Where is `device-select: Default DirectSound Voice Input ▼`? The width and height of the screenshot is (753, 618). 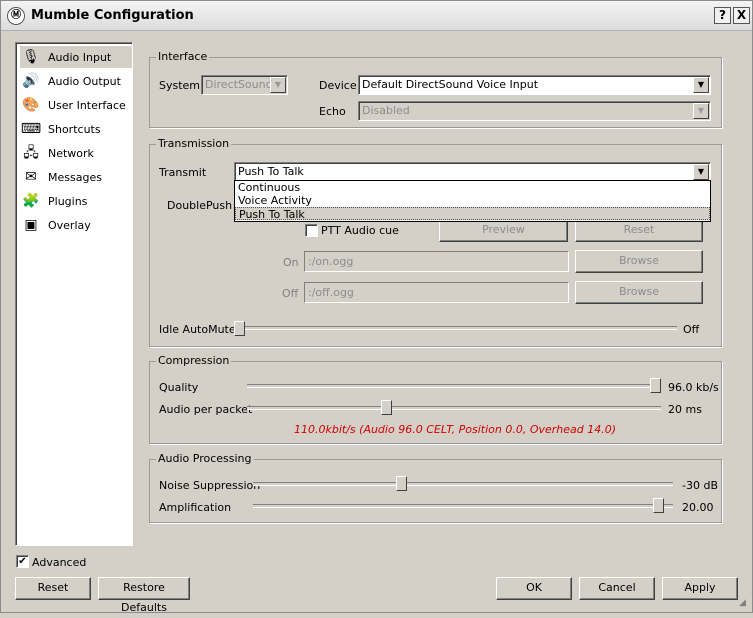 device-select: Default DirectSound Voice Input ▼ is located at coordinates (534, 85).